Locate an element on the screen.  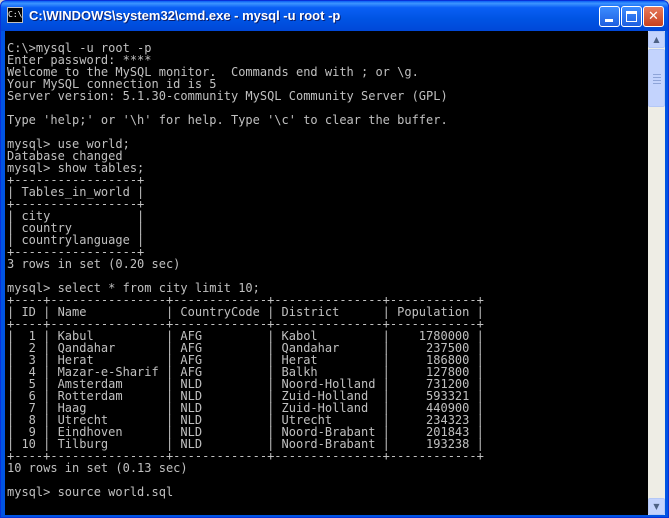
console-line: mysql> source world.sql is located at coordinates (90, 492).